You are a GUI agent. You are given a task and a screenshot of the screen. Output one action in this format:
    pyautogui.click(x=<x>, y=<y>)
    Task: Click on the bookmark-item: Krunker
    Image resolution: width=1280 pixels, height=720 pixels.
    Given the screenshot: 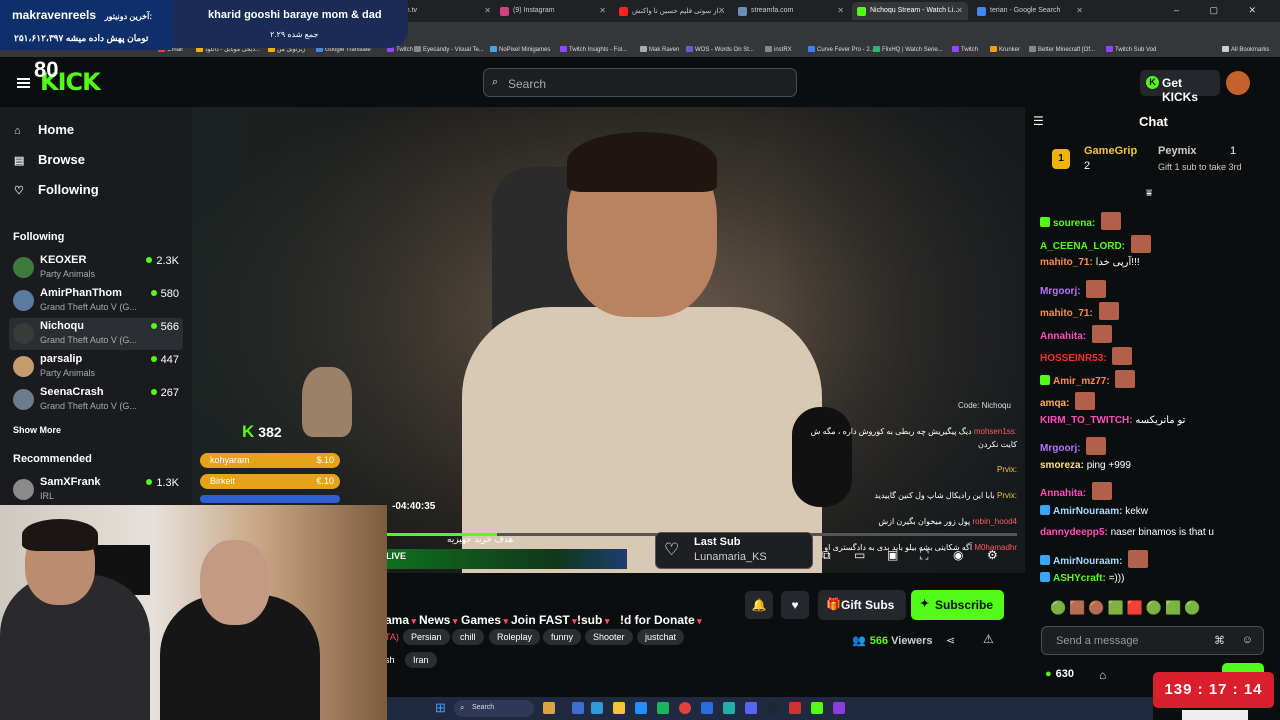 What is the action you would take?
    pyautogui.click(x=1005, y=49)
    